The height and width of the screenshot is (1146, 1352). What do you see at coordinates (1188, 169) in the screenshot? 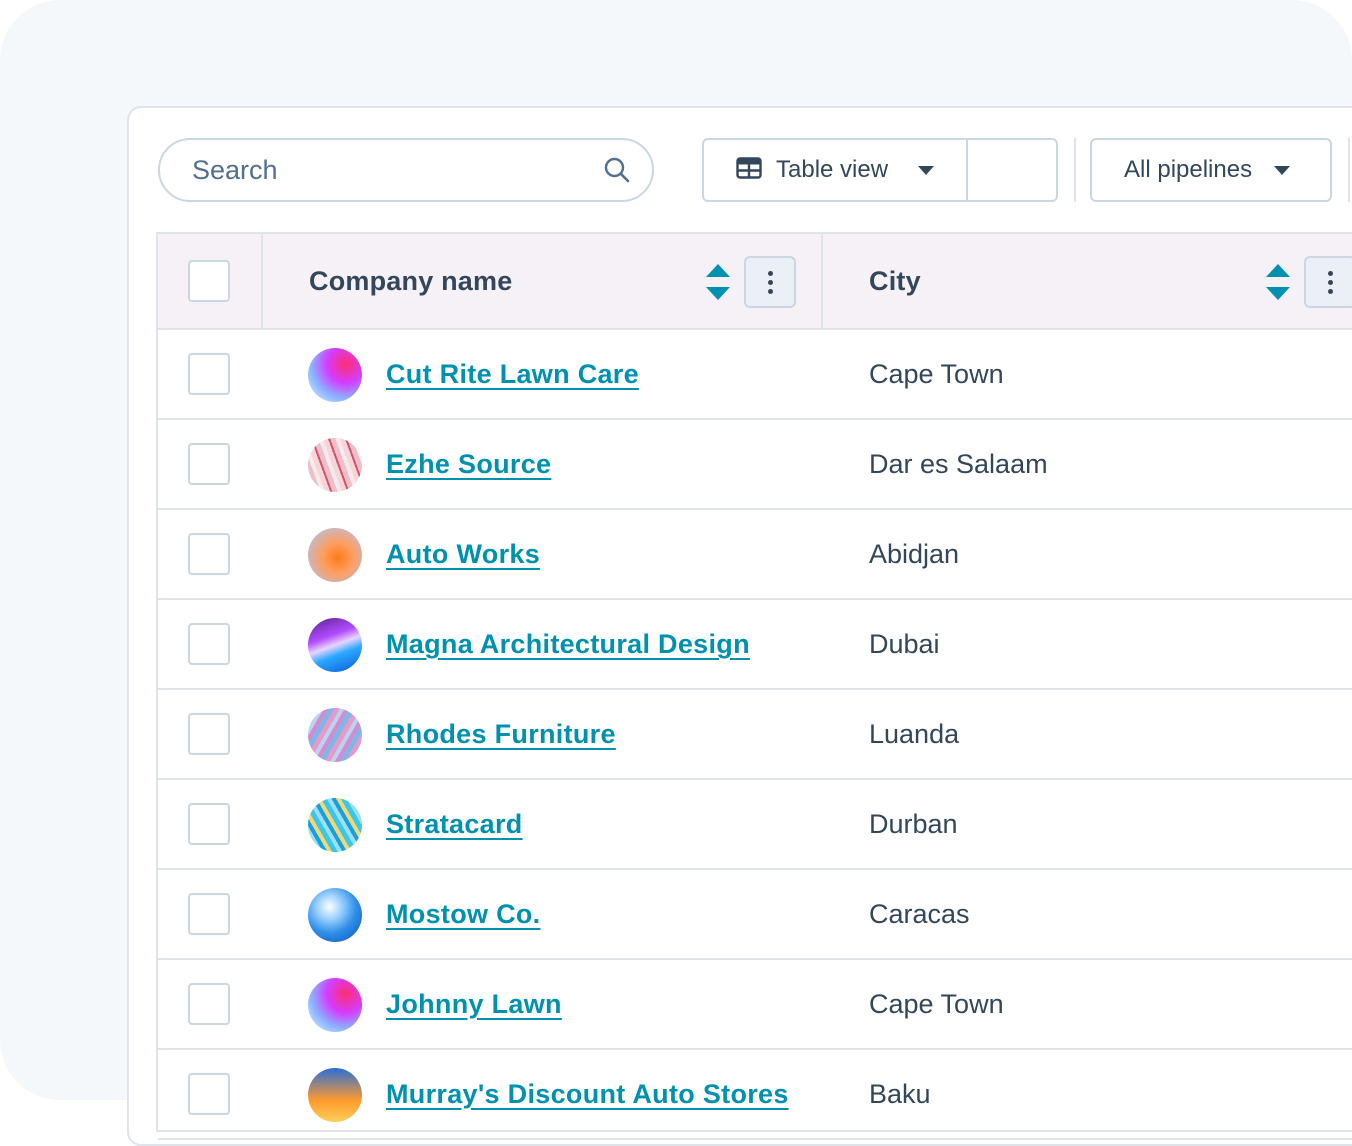
I see `pipelines-label: All pipelines` at bounding box center [1188, 169].